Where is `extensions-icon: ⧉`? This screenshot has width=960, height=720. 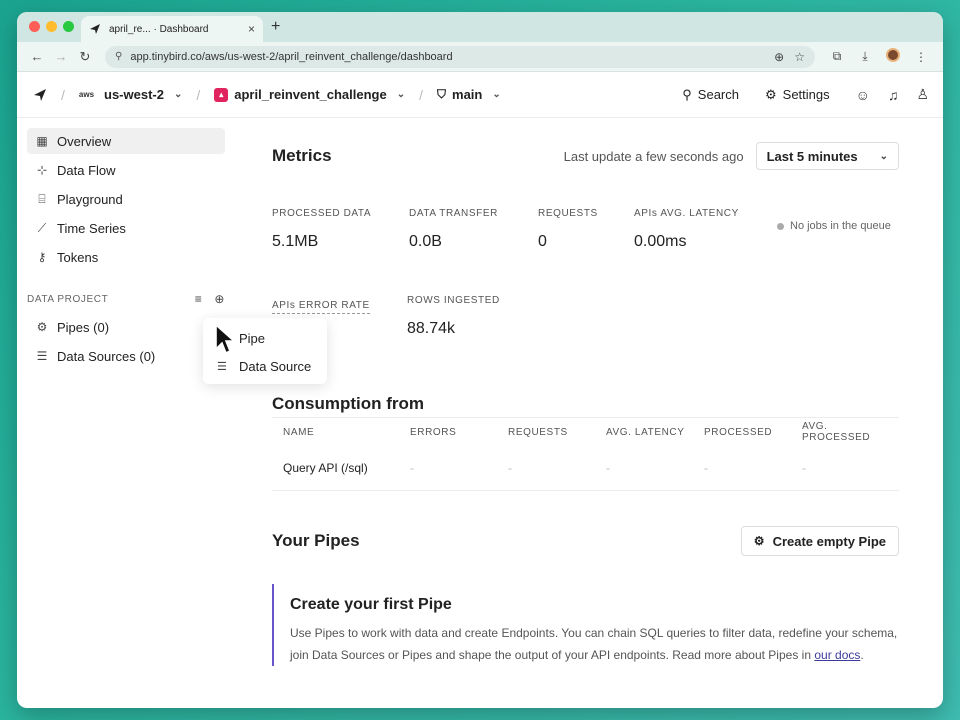 extensions-icon: ⧉ is located at coordinates (837, 56).